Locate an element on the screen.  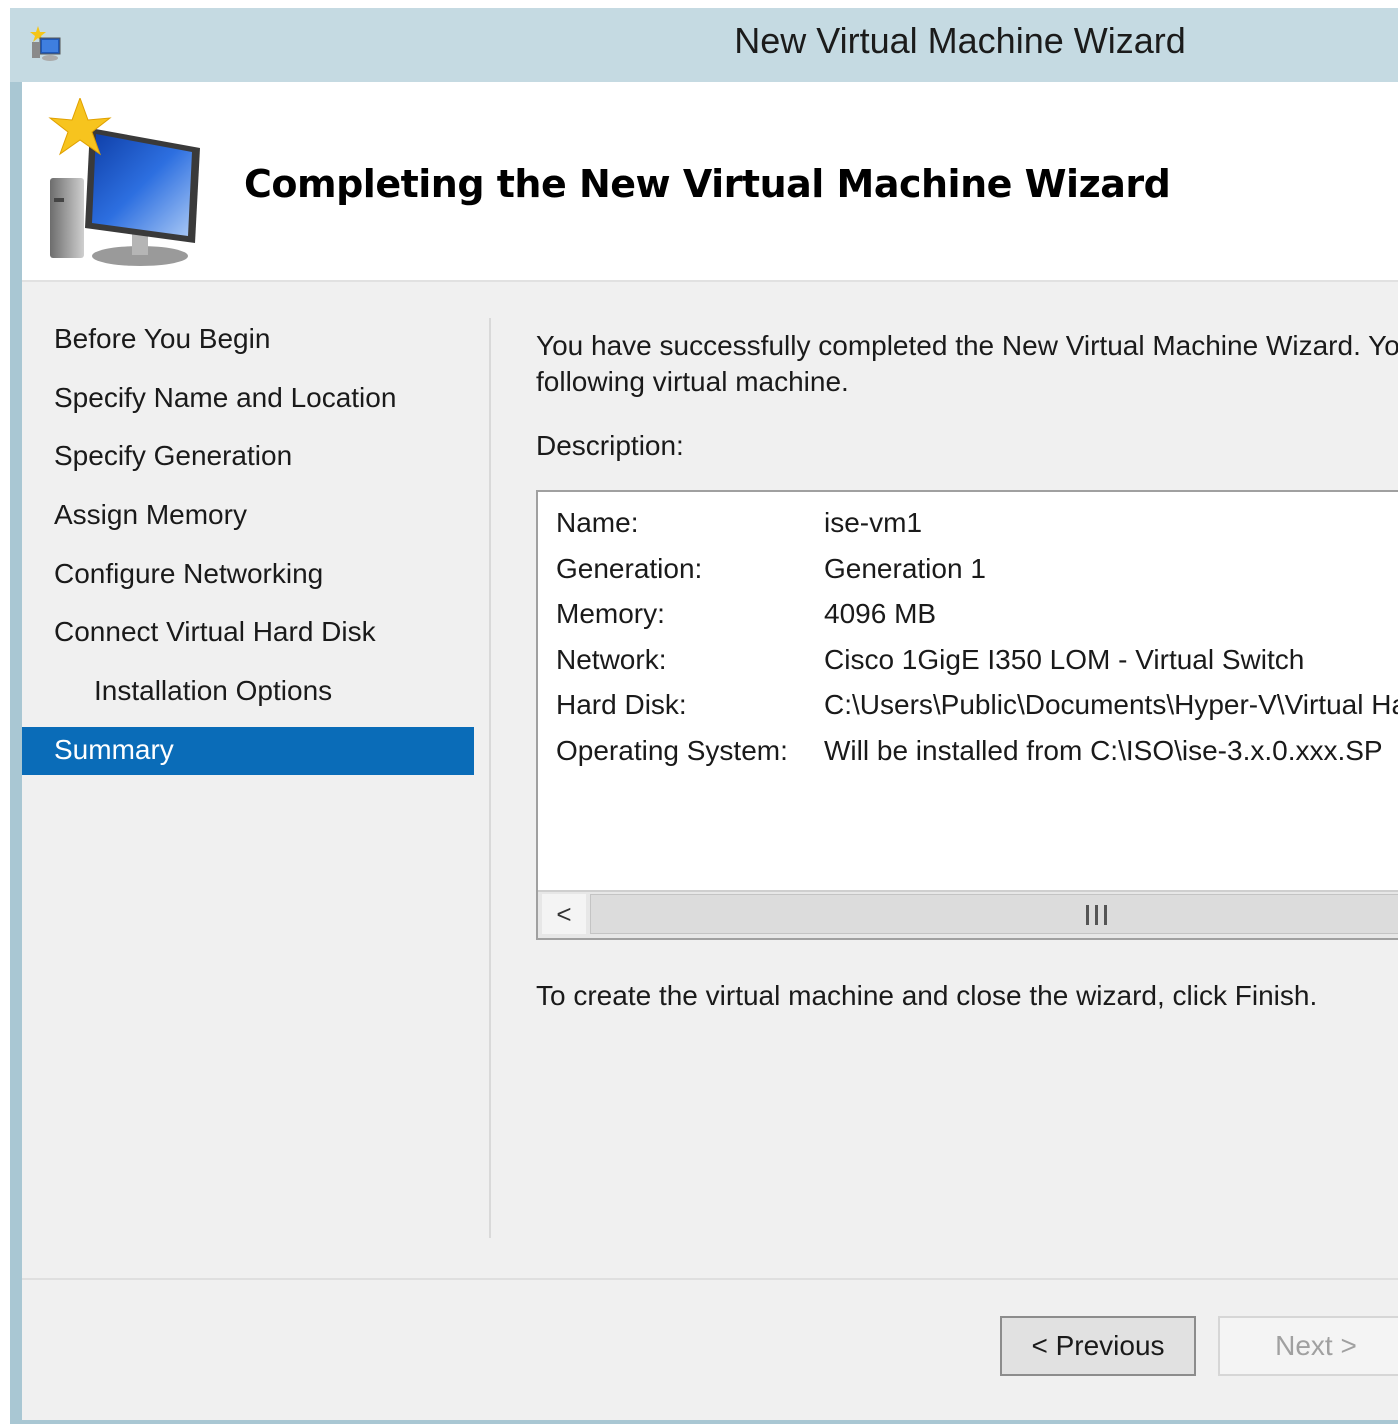
description-key: Memory: is located at coordinates (610, 613).